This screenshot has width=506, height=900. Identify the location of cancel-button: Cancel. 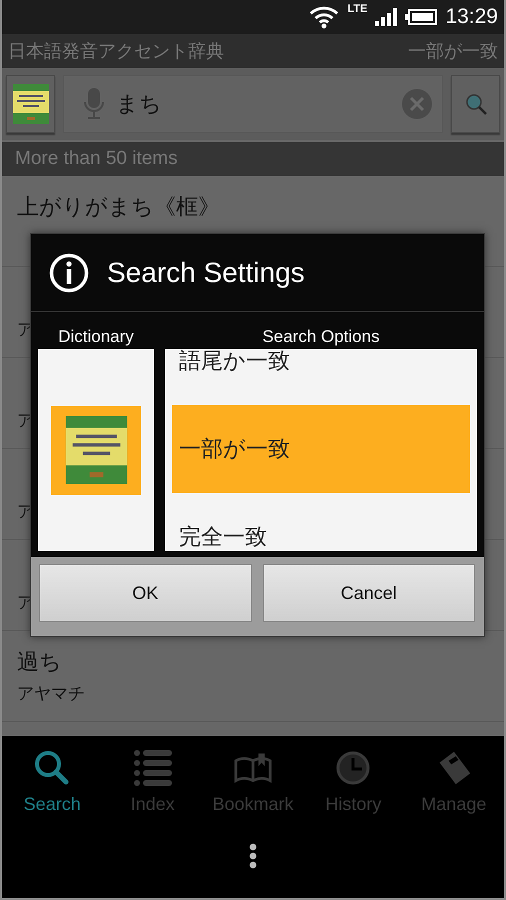
(368, 593).